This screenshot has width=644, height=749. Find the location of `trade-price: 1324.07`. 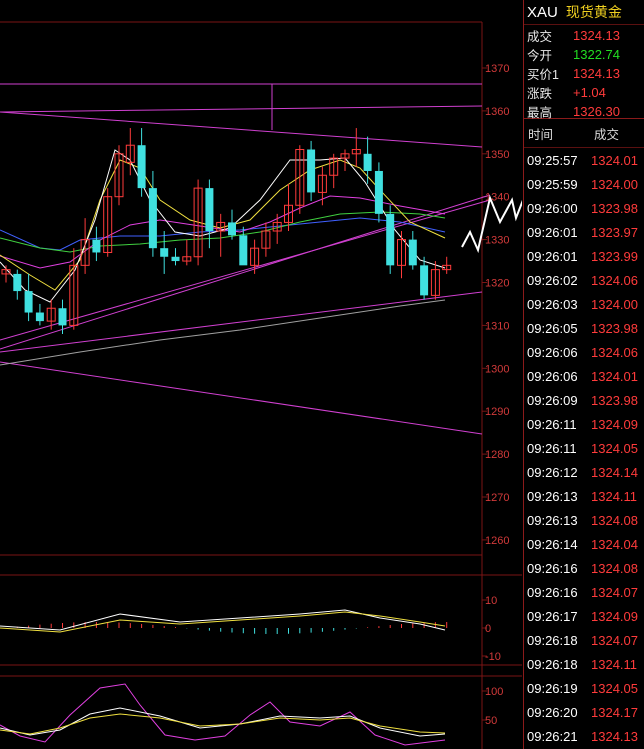

trade-price: 1324.07 is located at coordinates (614, 592).